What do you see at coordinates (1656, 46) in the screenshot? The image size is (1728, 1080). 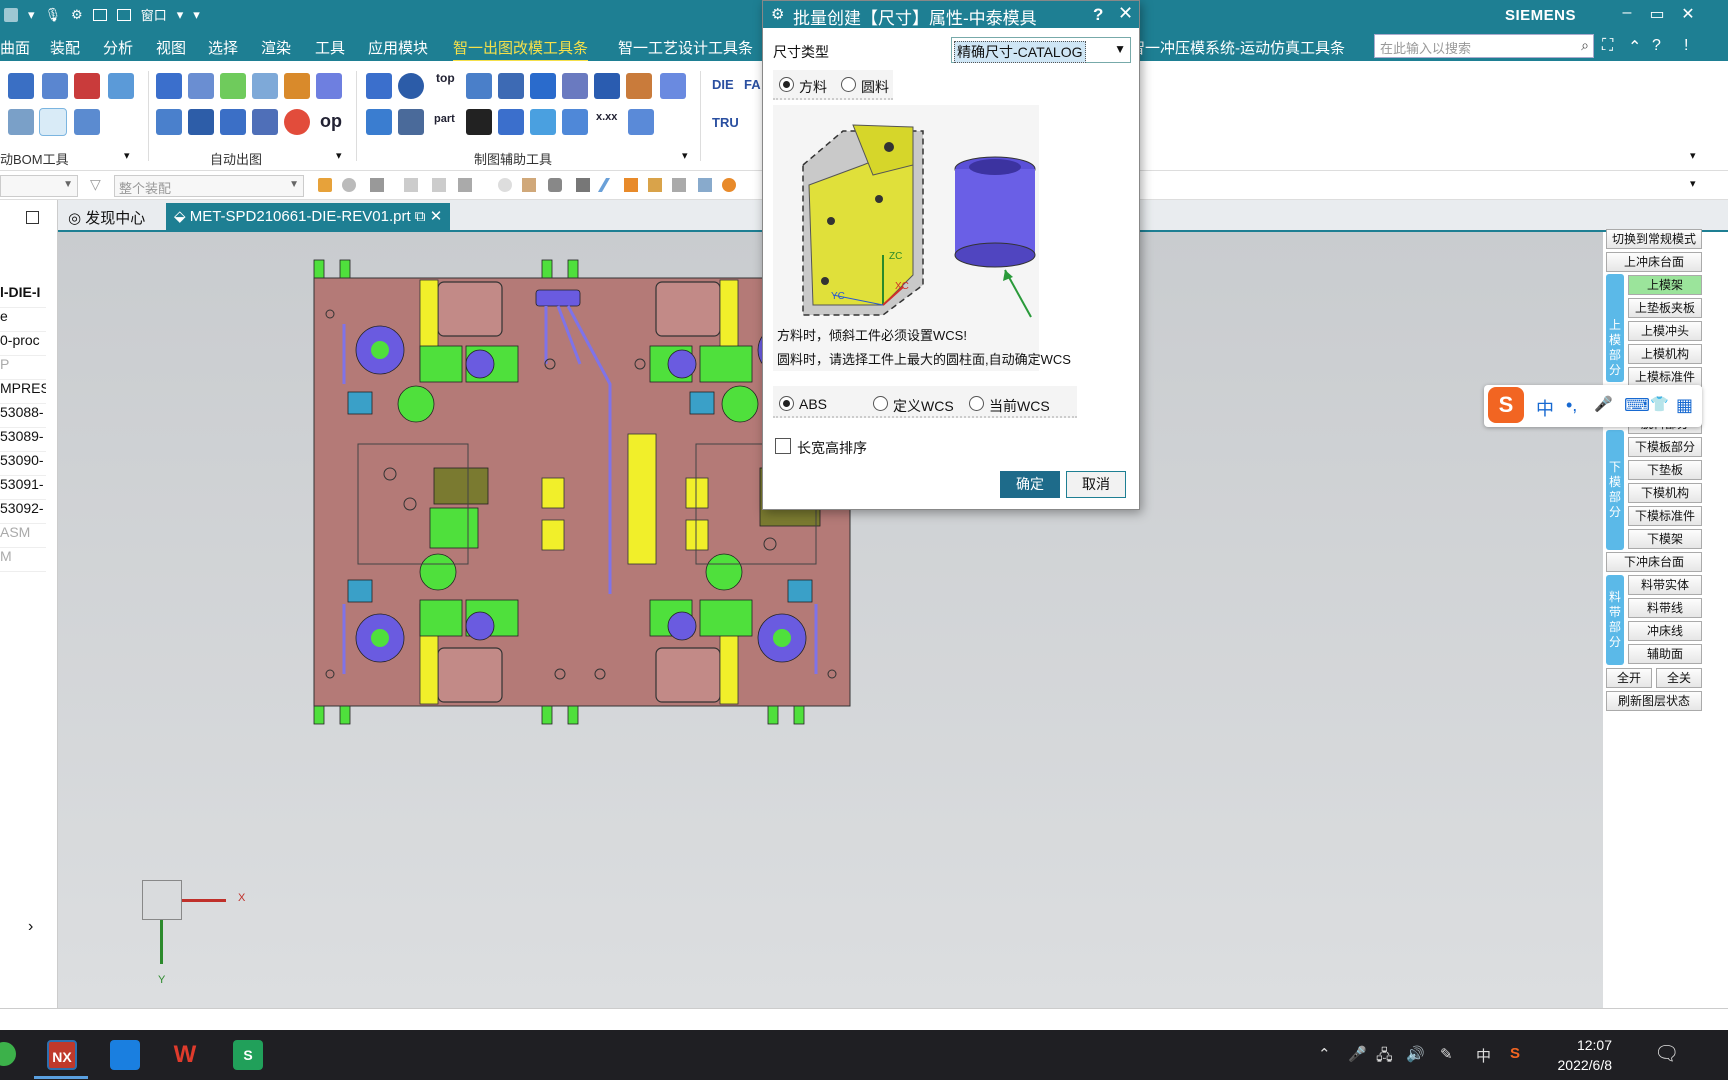 I see `help-icon: ?` at bounding box center [1656, 46].